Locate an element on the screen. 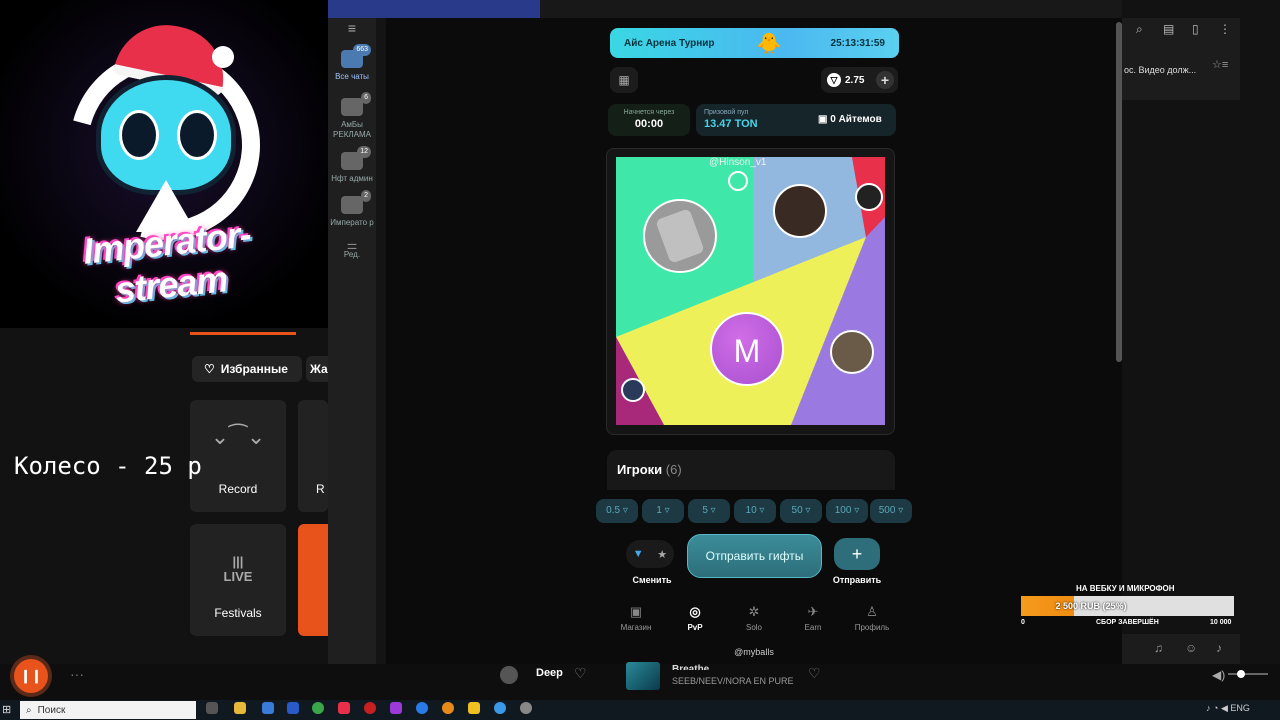 Image resolution: width=1280 pixels, height=720 pixels. send-button: + is located at coordinates (857, 554).